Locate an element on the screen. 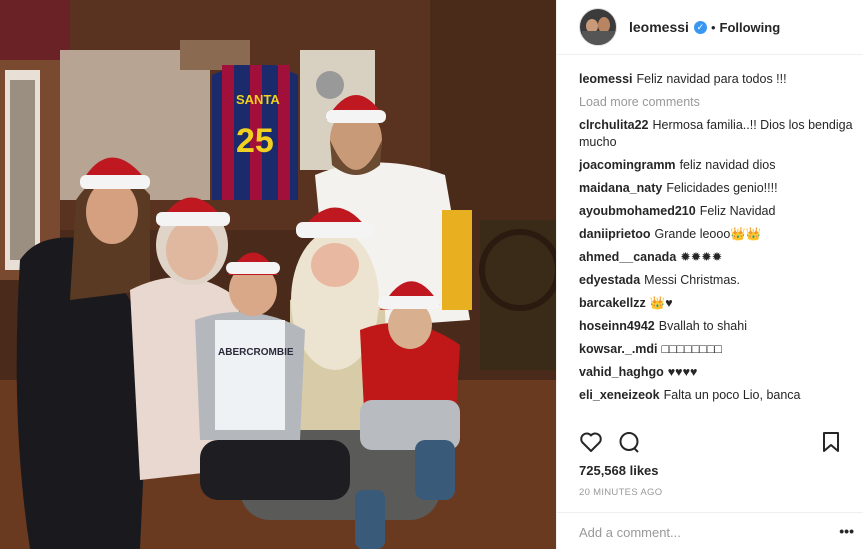 Image resolution: width=863 pixels, height=549 pixels. post-header: leomessi ✓ • Following is located at coordinates (710, 27).